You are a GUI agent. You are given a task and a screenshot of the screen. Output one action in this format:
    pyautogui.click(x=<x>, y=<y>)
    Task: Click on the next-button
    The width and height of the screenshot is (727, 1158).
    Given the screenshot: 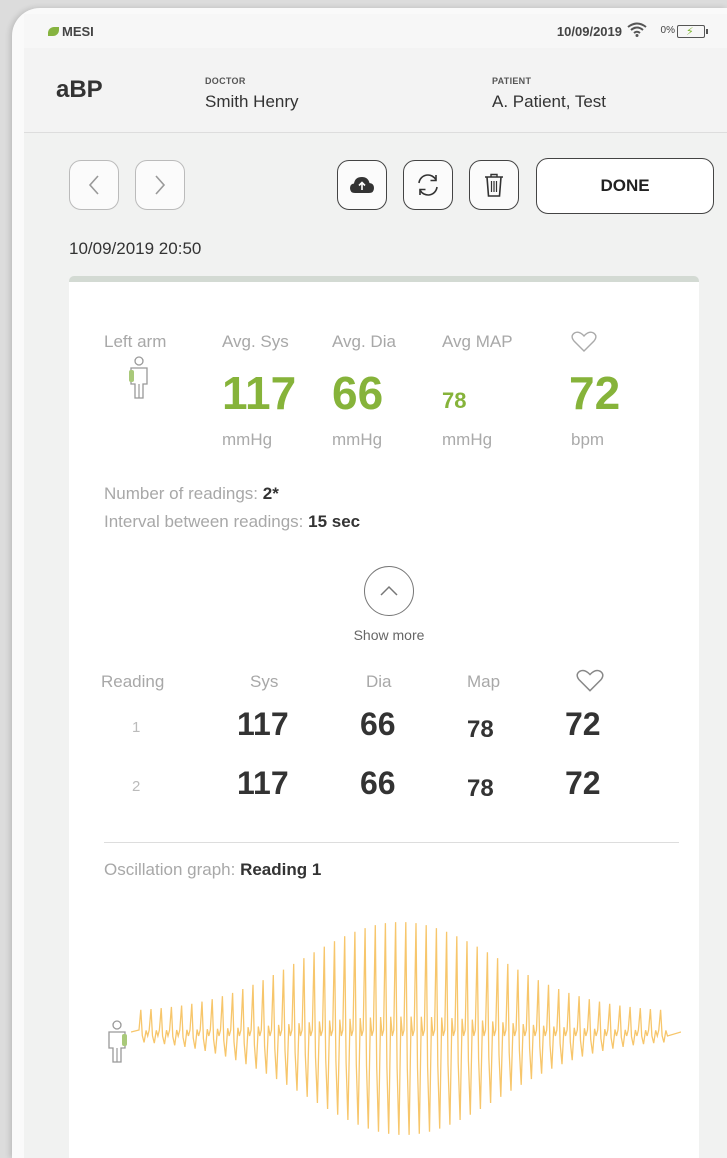 What is the action you would take?
    pyautogui.click(x=160, y=185)
    